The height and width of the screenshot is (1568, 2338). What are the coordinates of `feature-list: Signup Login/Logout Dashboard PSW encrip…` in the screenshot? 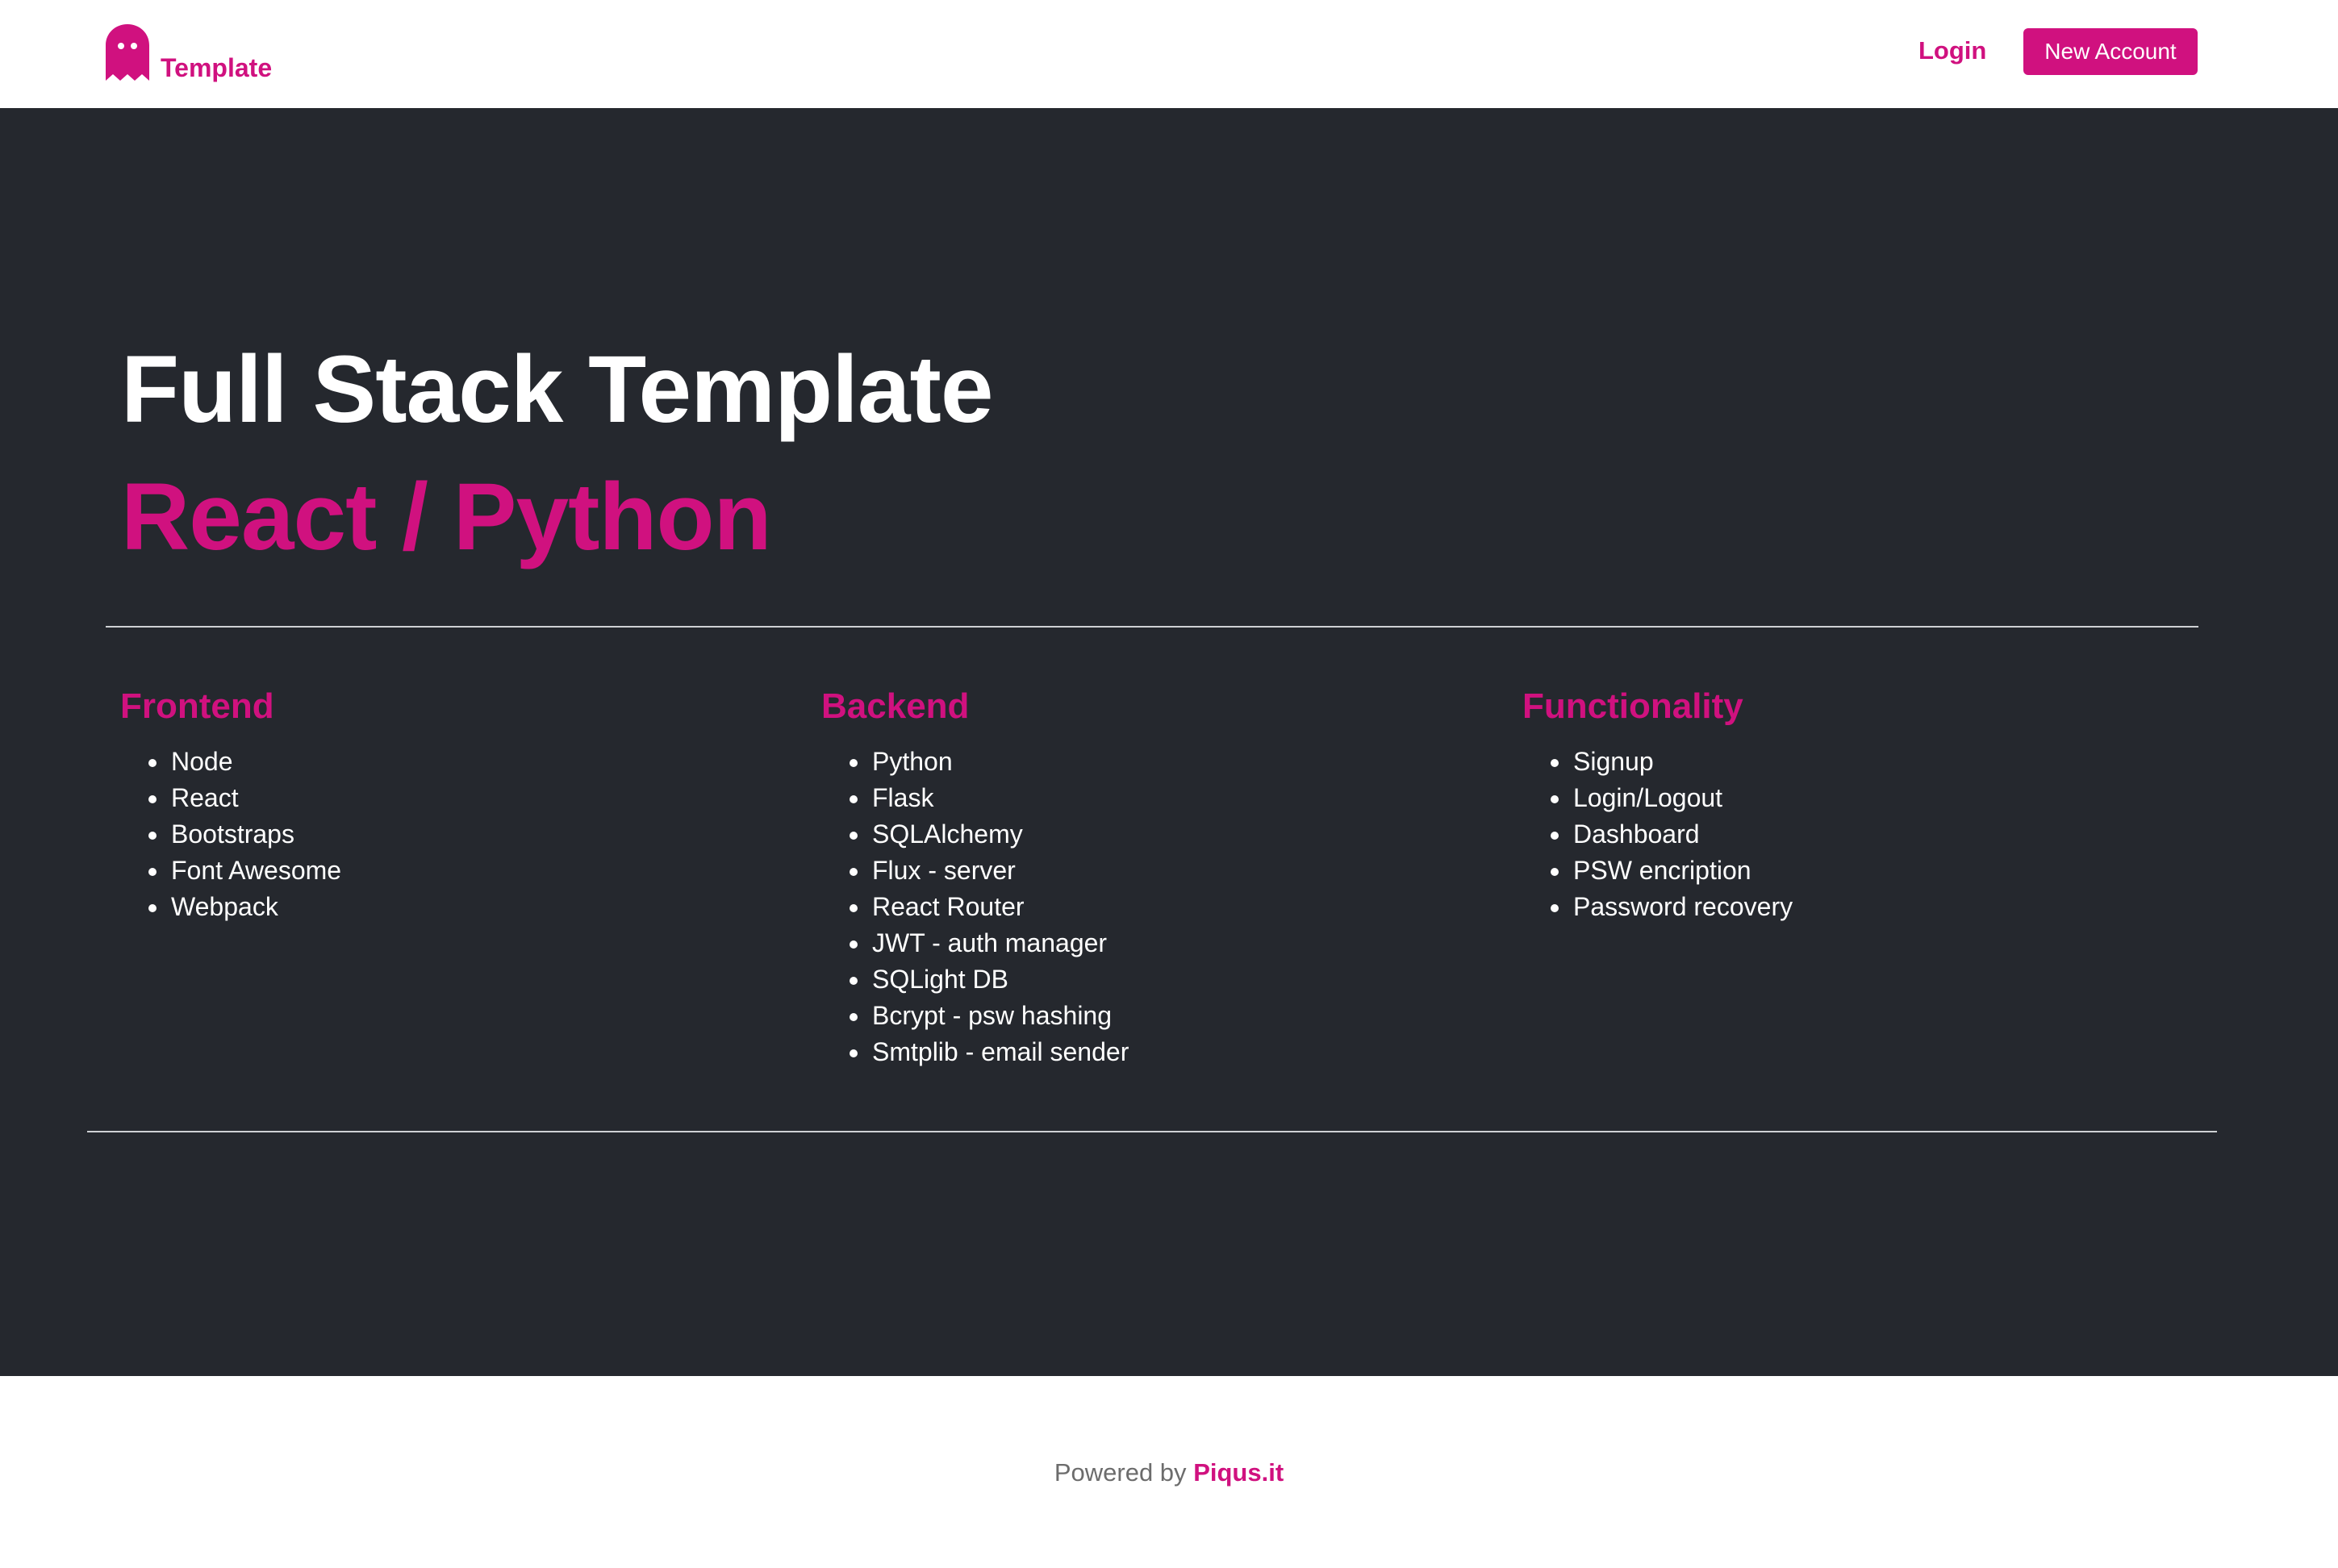 It's located at (1853, 834).